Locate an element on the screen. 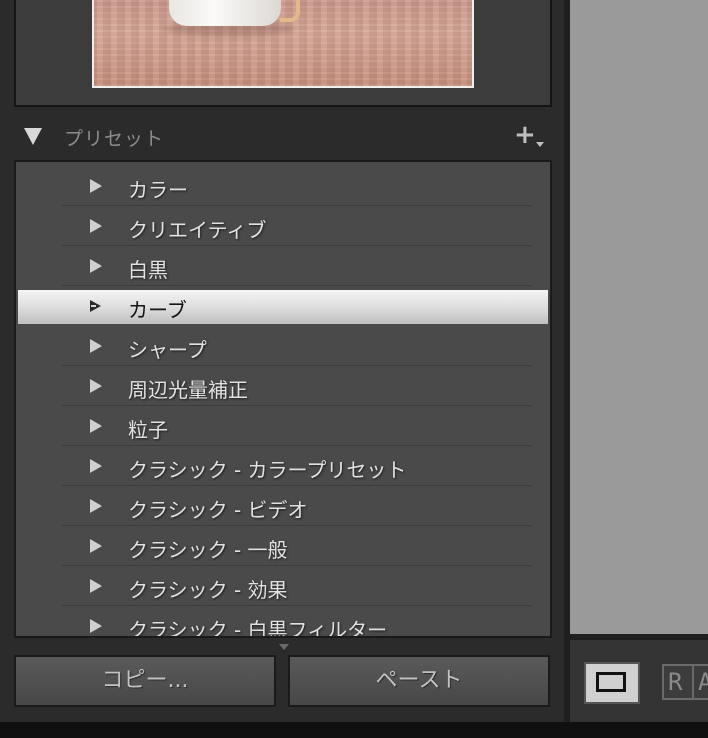 The image size is (708, 738). add-preset-button: + is located at coordinates (531, 136).